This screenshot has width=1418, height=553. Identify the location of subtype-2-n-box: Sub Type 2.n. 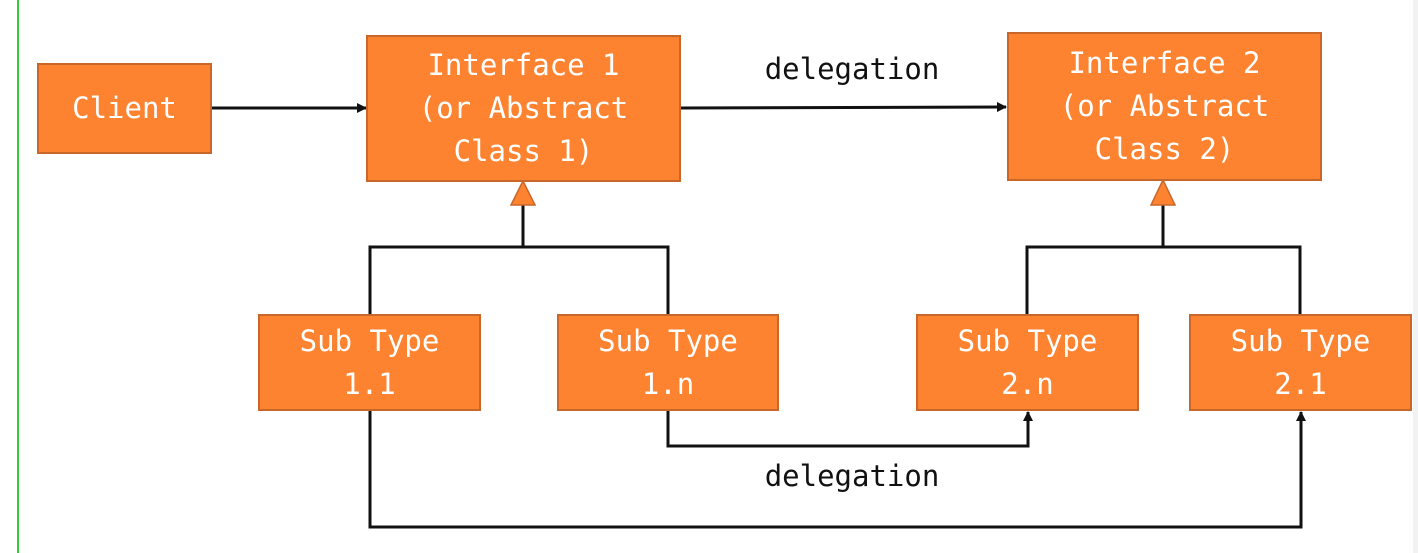
(1027, 362).